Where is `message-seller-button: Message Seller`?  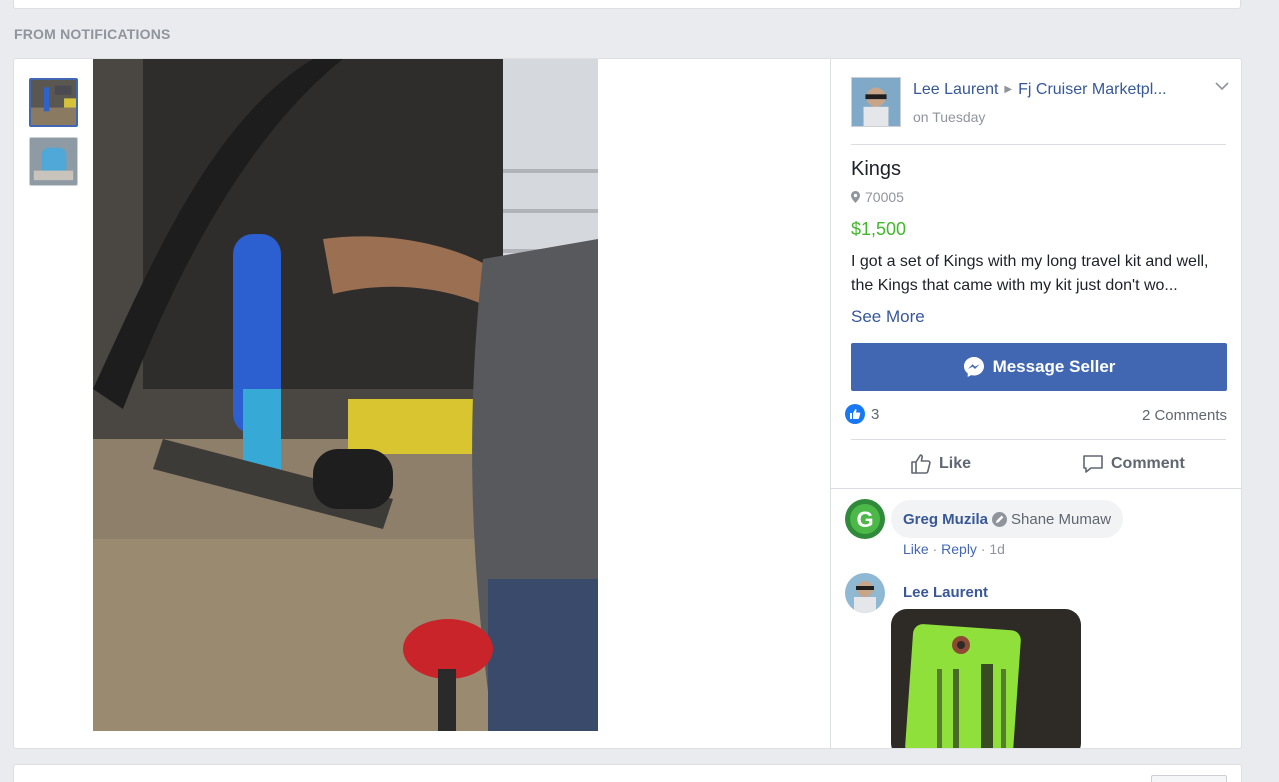 message-seller-button: Message Seller is located at coordinates (1039, 367).